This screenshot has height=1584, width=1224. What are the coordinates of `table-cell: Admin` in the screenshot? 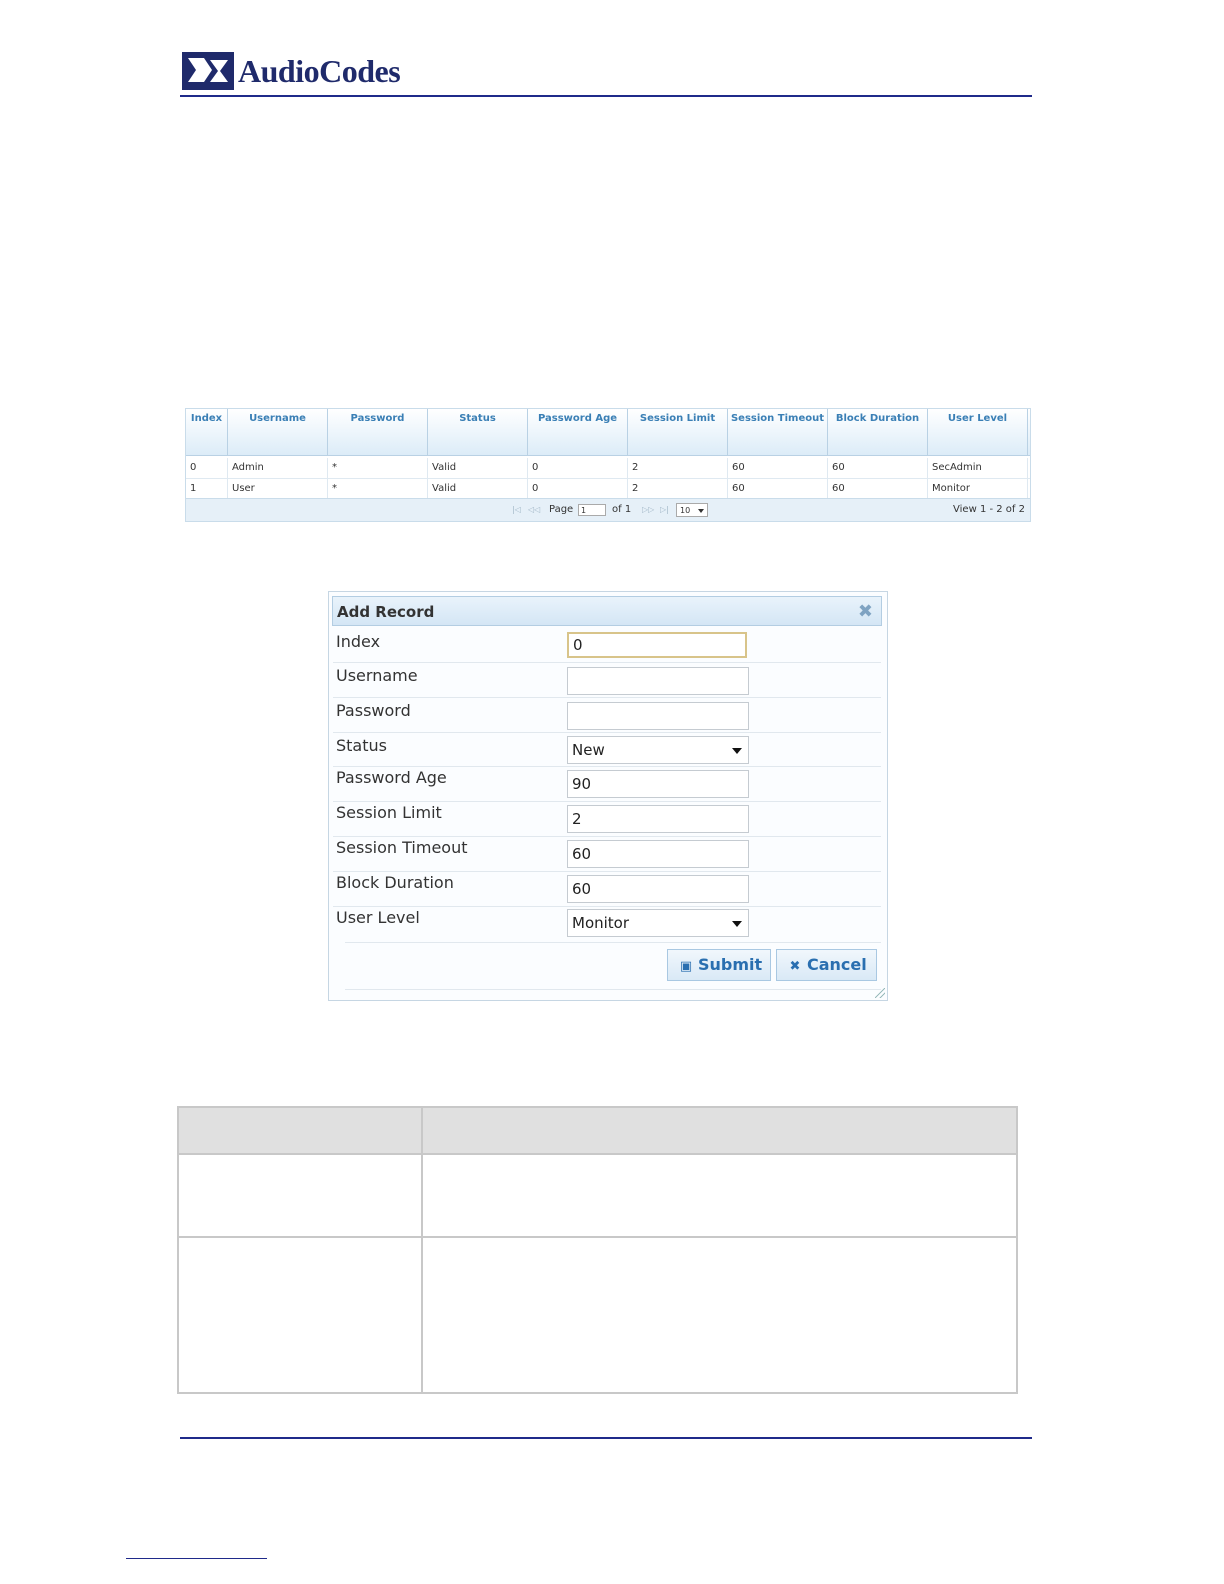 It's located at (278, 468).